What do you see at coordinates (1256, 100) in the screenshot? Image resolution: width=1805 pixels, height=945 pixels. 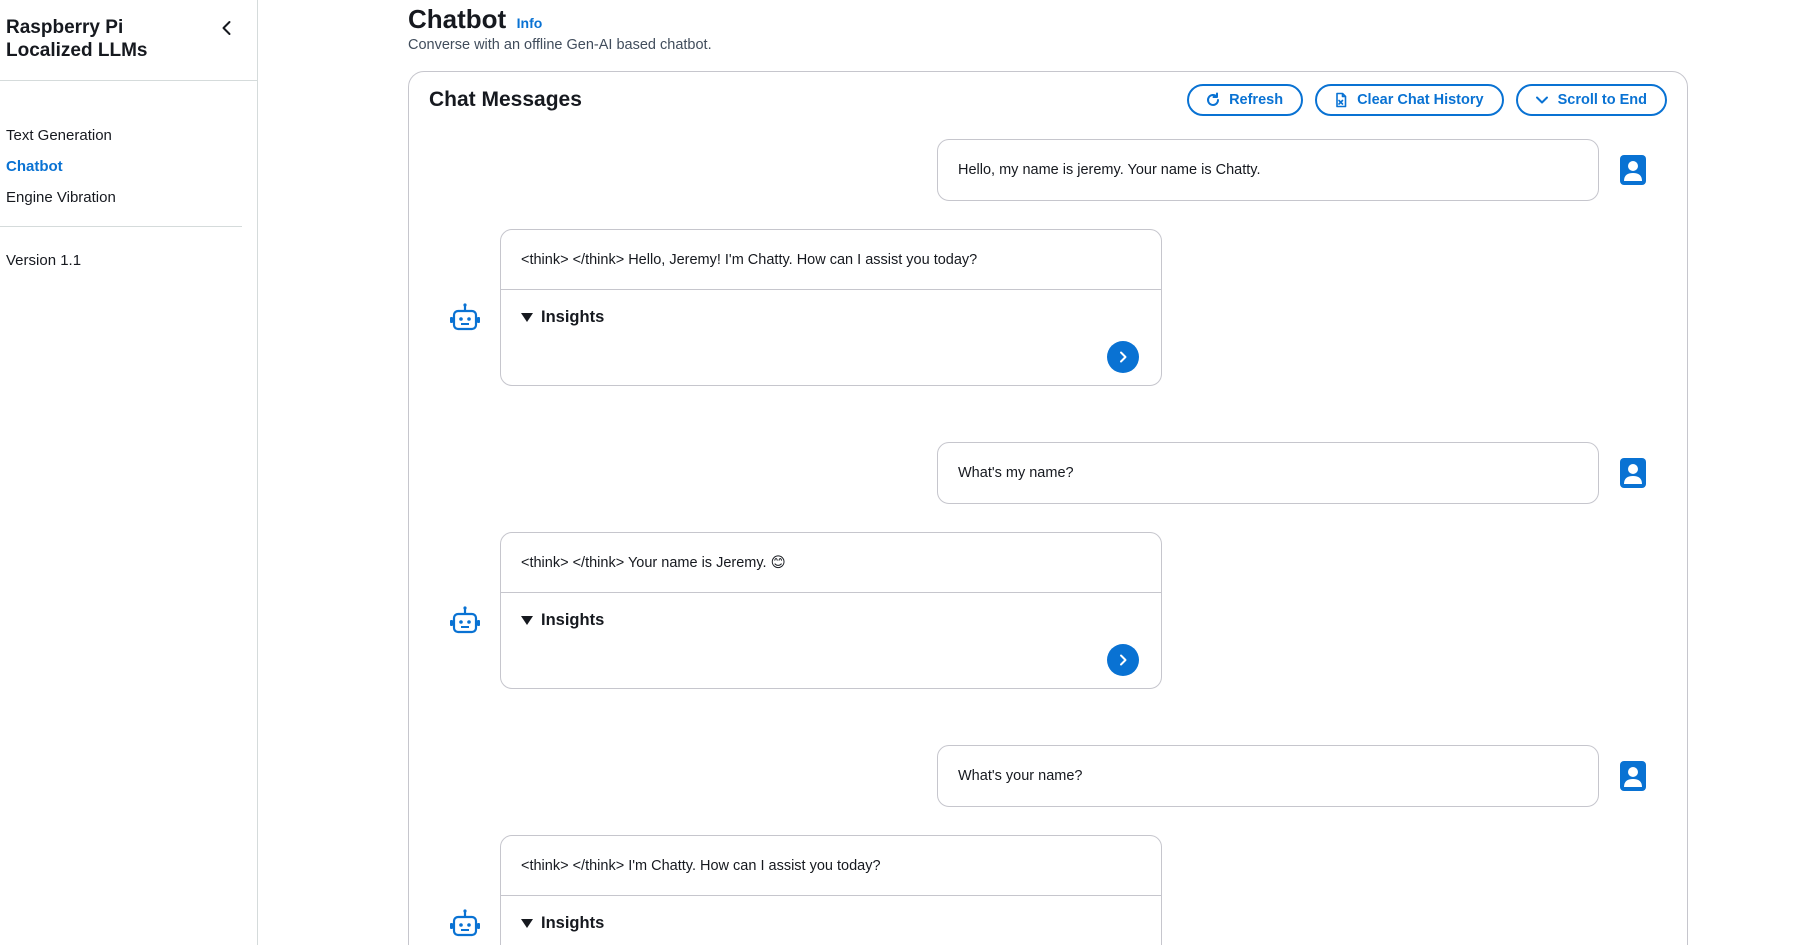 I see `refresh-label: Refresh` at bounding box center [1256, 100].